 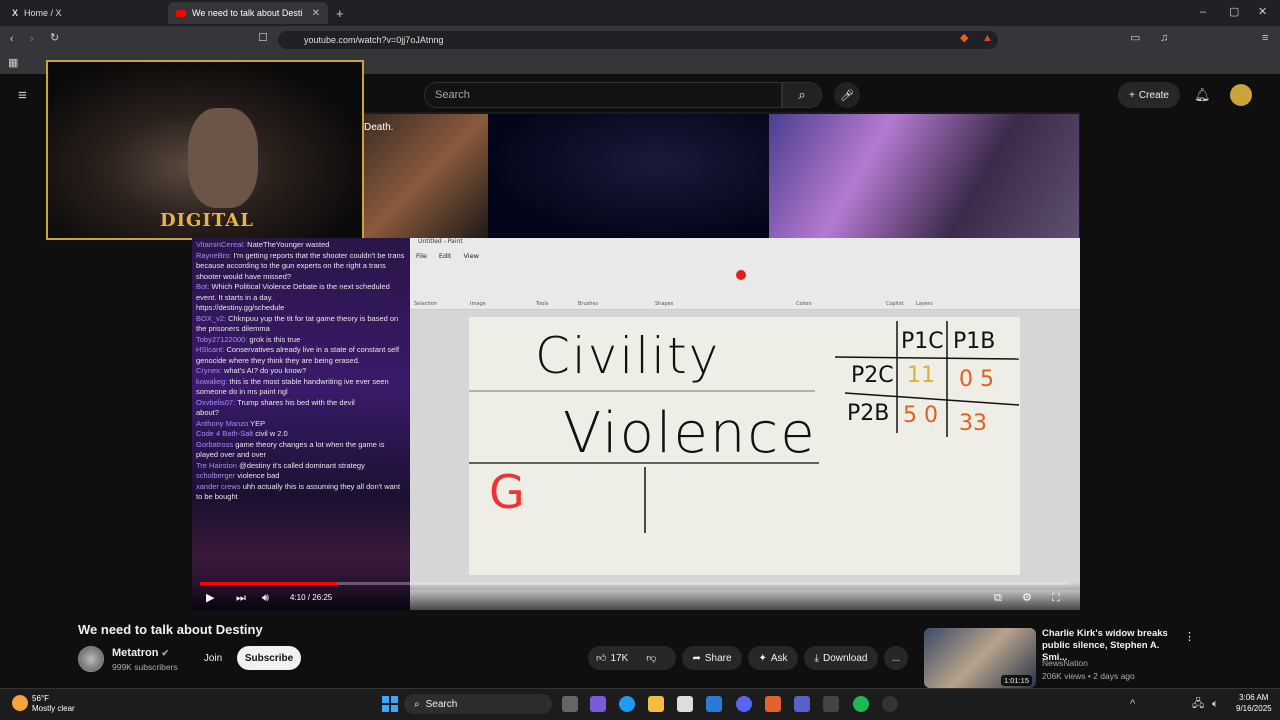 I want to click on taskbar-clock: 3:06 AM 9/16/2025, so click(x=1254, y=703).